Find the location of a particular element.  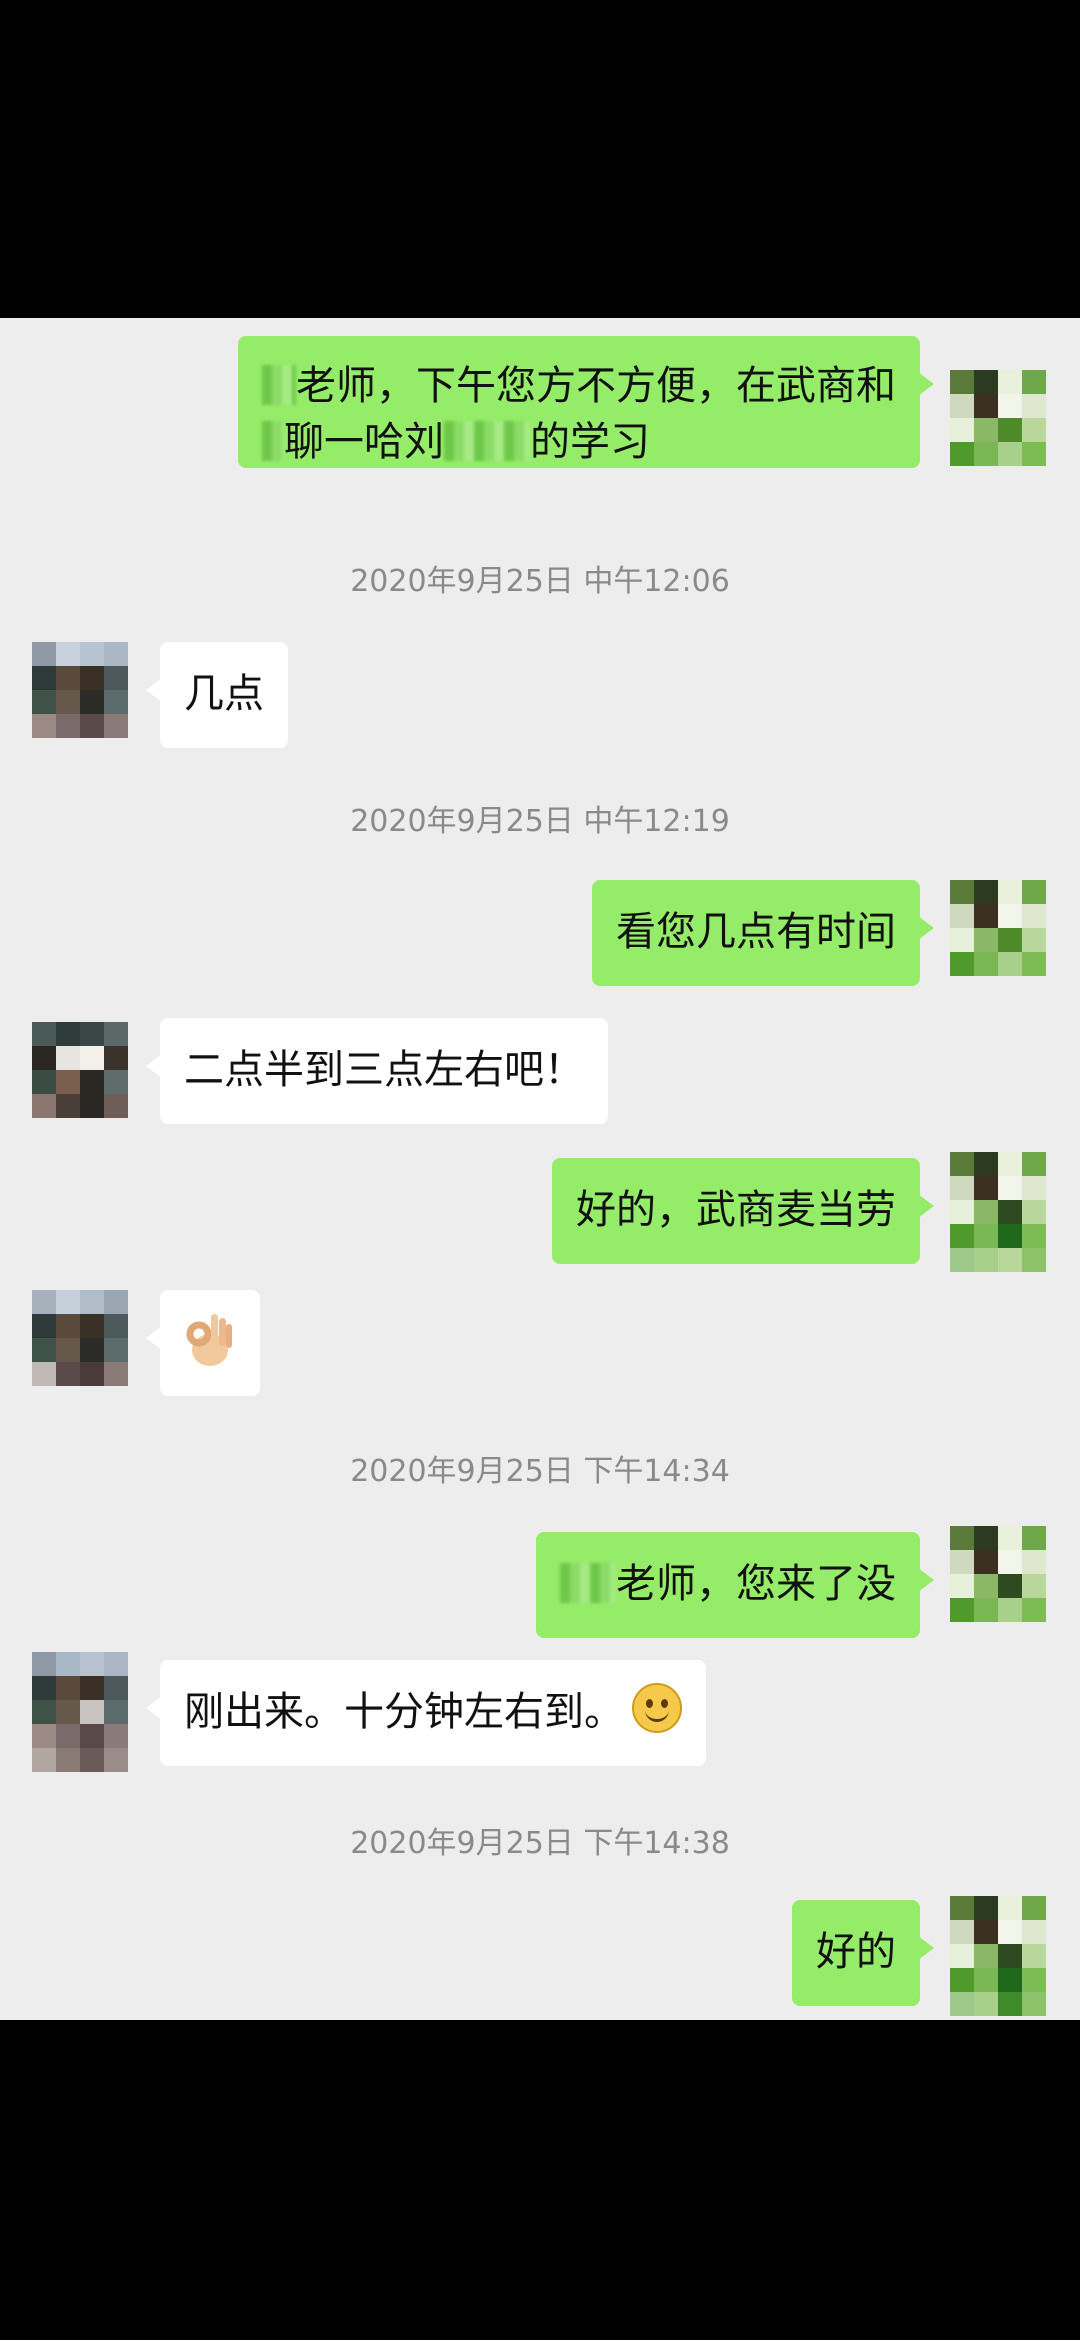

incoming-message-bubble: 二点半到三点左右吧！ is located at coordinates (377, 1071).